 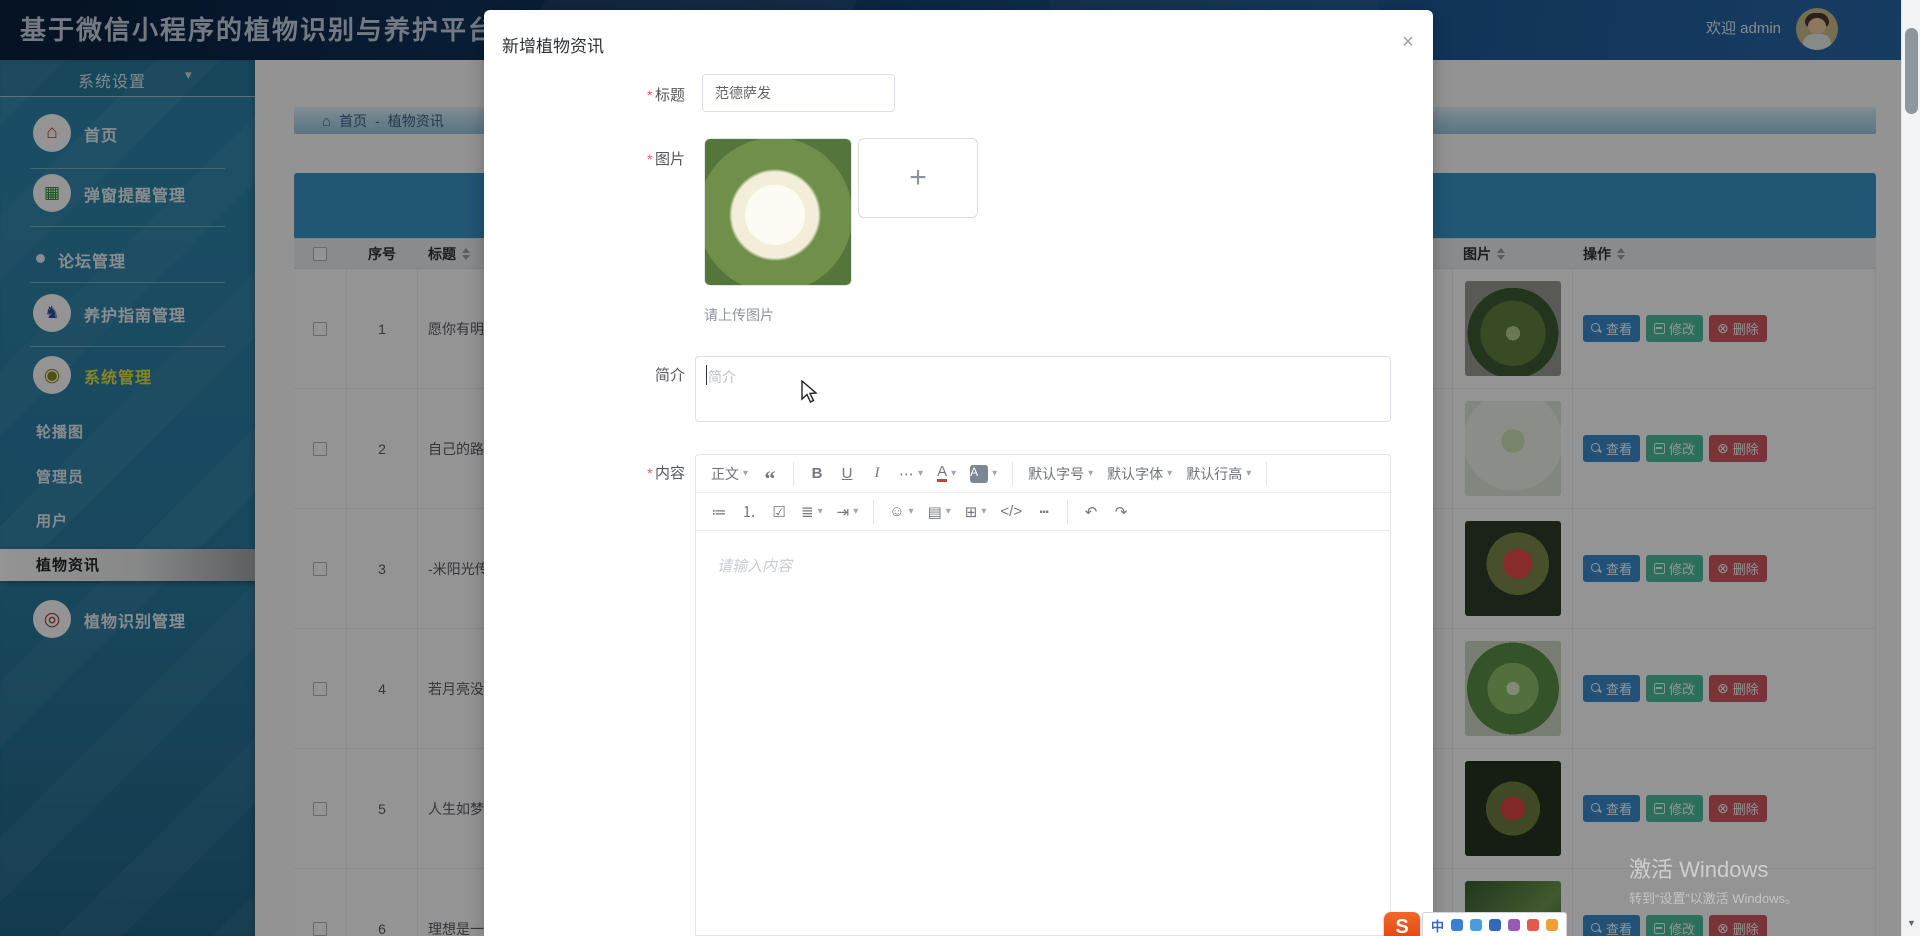 What do you see at coordinates (1402, 924) in the screenshot?
I see `sogou-logo-icon: S` at bounding box center [1402, 924].